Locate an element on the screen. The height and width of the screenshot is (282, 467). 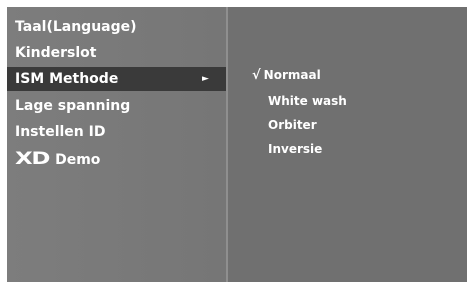
menu-item-label: Demo is located at coordinates (78, 160).